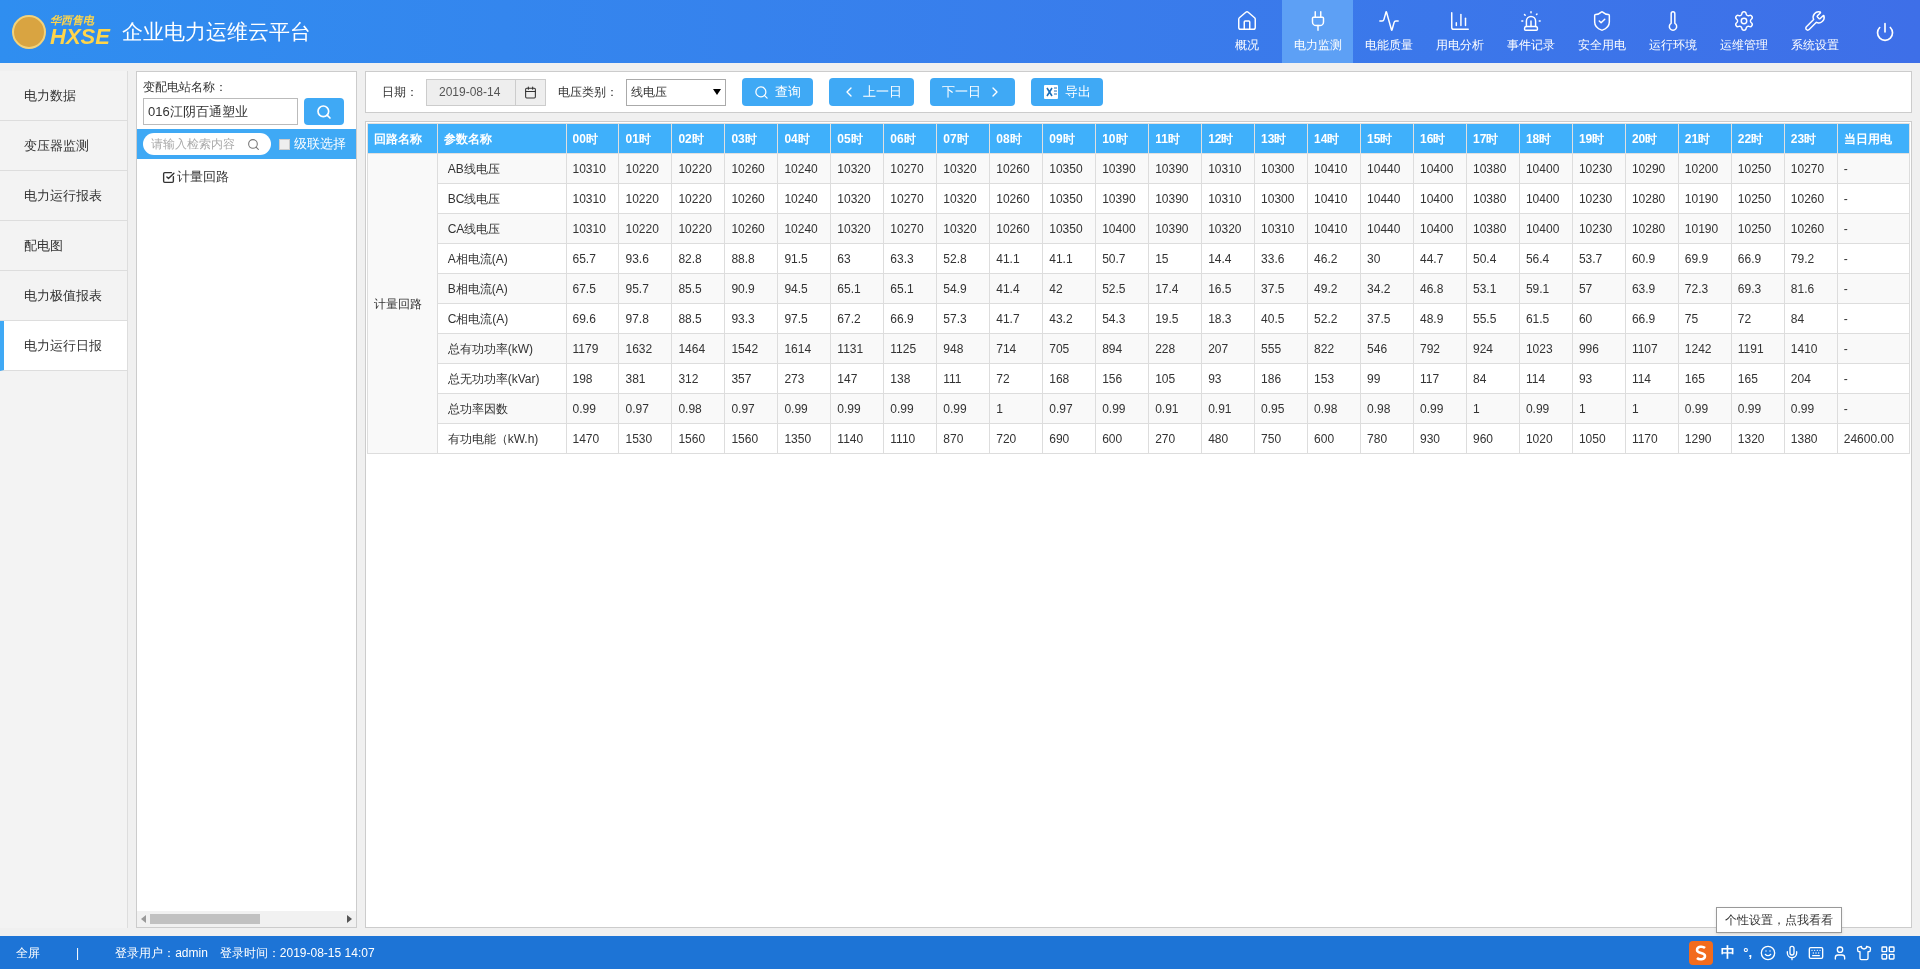  I want to click on tree-node: 计量回路, so click(246, 177).